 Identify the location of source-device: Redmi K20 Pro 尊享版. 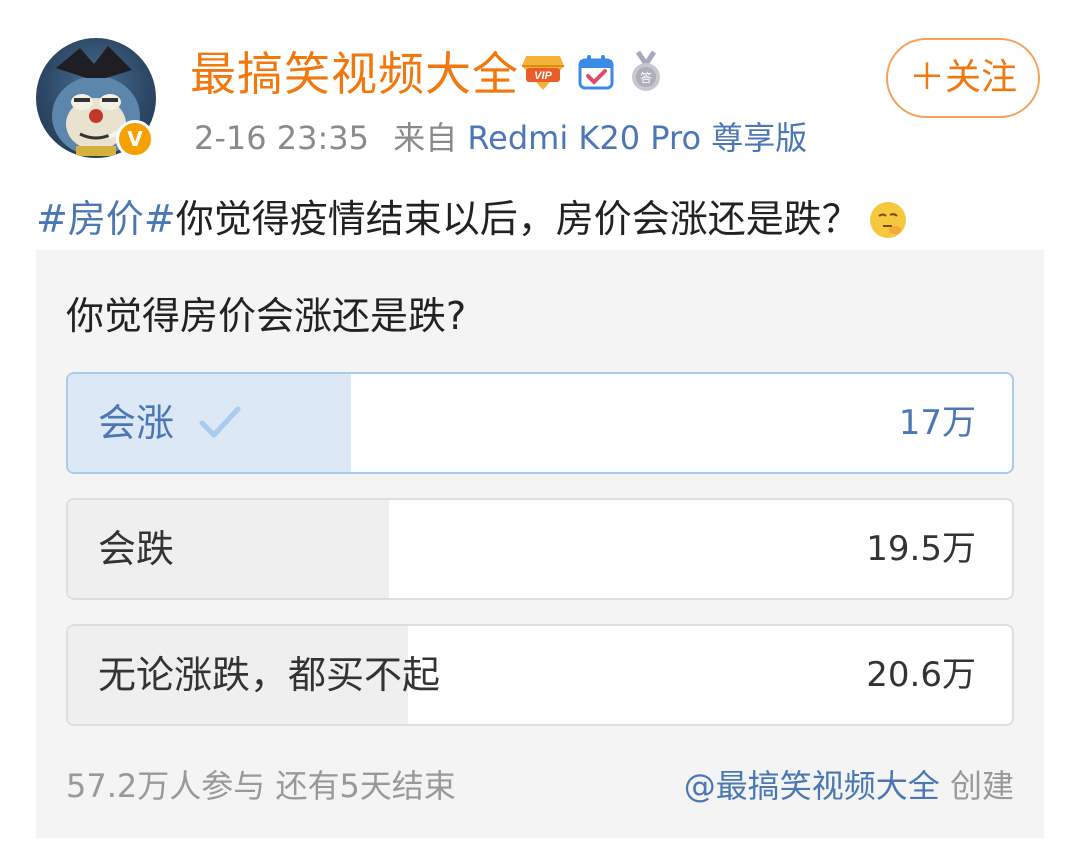
(637, 138).